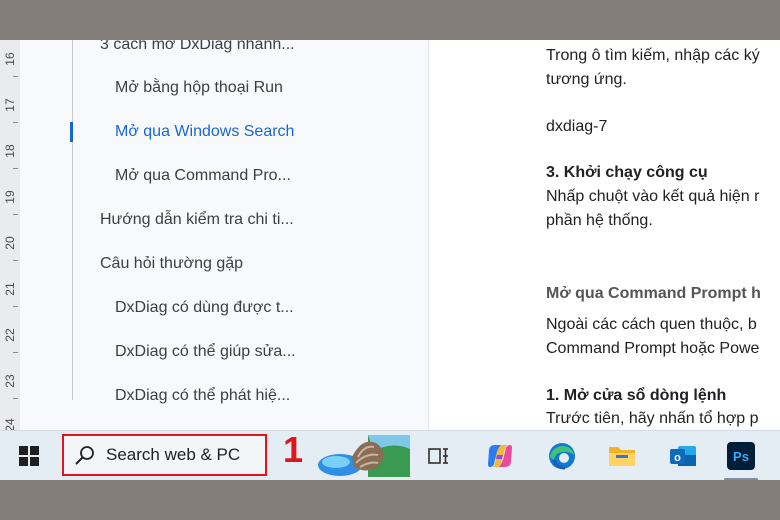 The width and height of the screenshot is (780, 520). I want to click on ruler-number: 19, so click(10, 197).